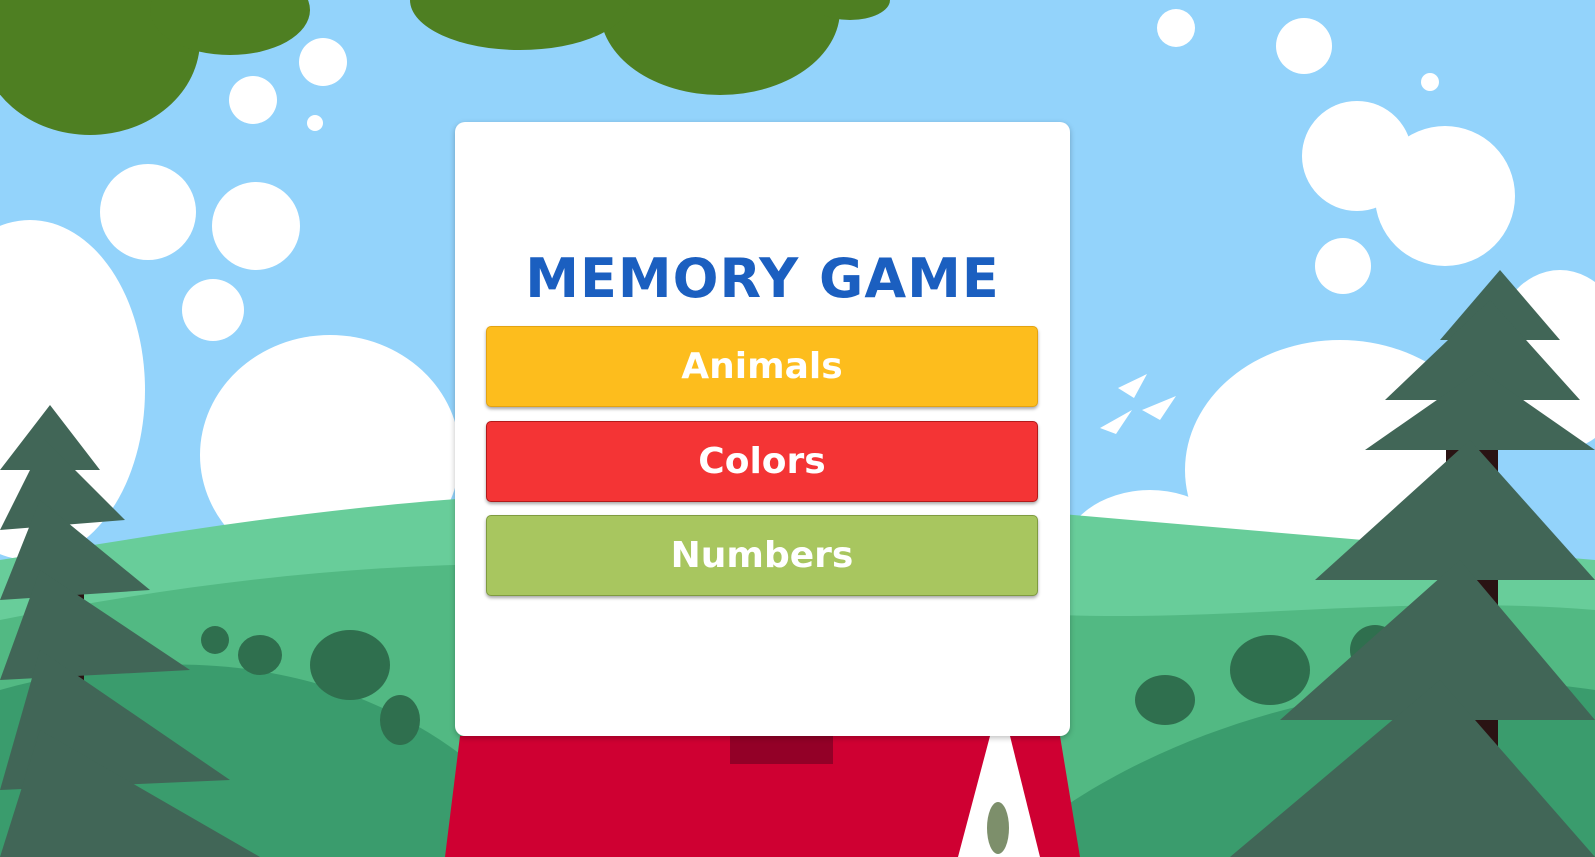 This screenshot has height=857, width=1595. What do you see at coordinates (762, 796) in the screenshot?
I see `house` at bounding box center [762, 796].